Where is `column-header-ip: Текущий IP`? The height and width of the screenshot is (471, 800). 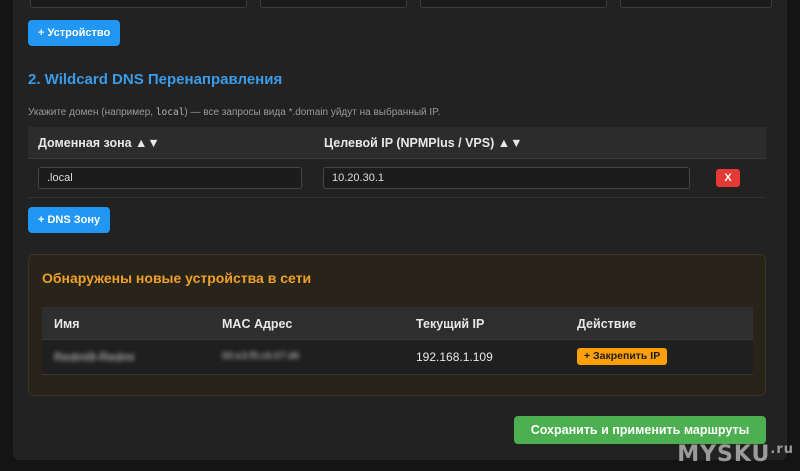
column-header-ip: Текущий IP is located at coordinates (450, 324).